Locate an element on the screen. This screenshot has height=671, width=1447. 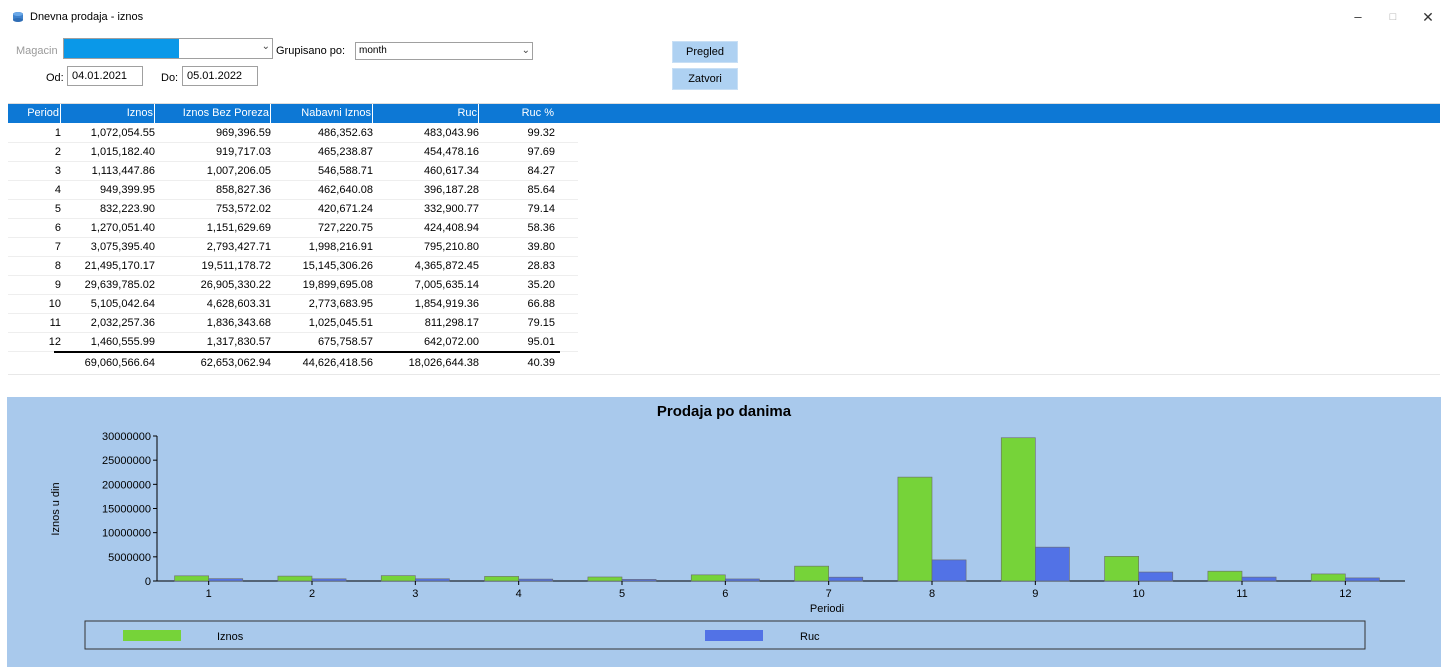
column-header-iznos: Iznos is located at coordinates (109, 113).